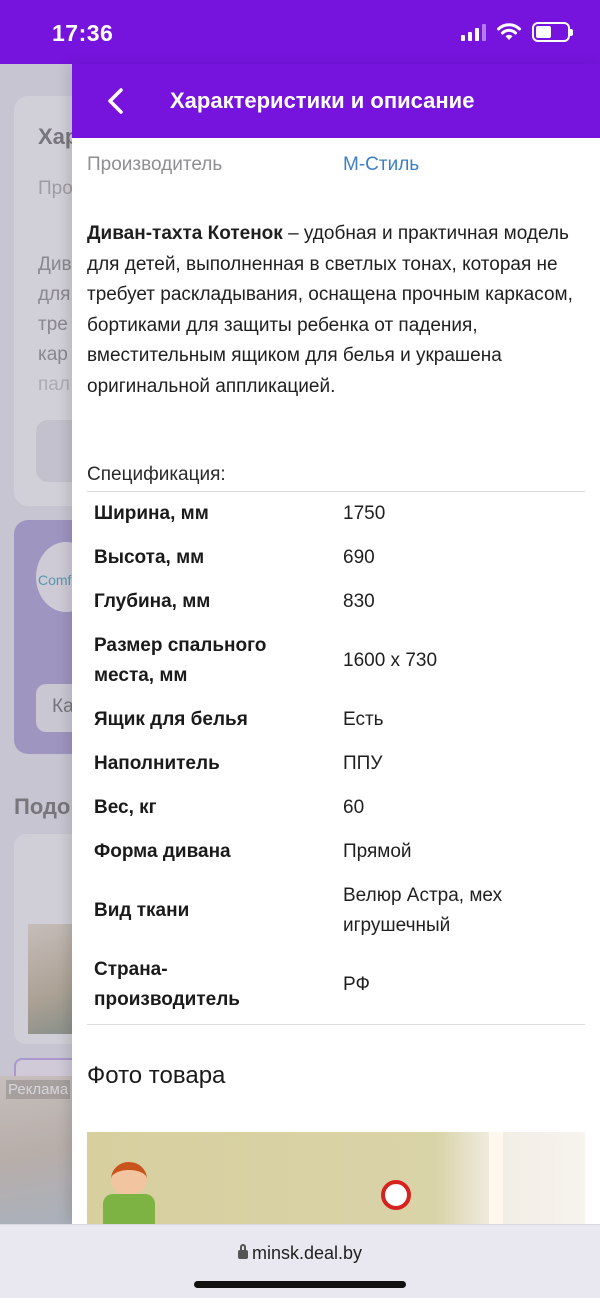  I want to click on url-text: minsk.deal.by, so click(307, 1253).